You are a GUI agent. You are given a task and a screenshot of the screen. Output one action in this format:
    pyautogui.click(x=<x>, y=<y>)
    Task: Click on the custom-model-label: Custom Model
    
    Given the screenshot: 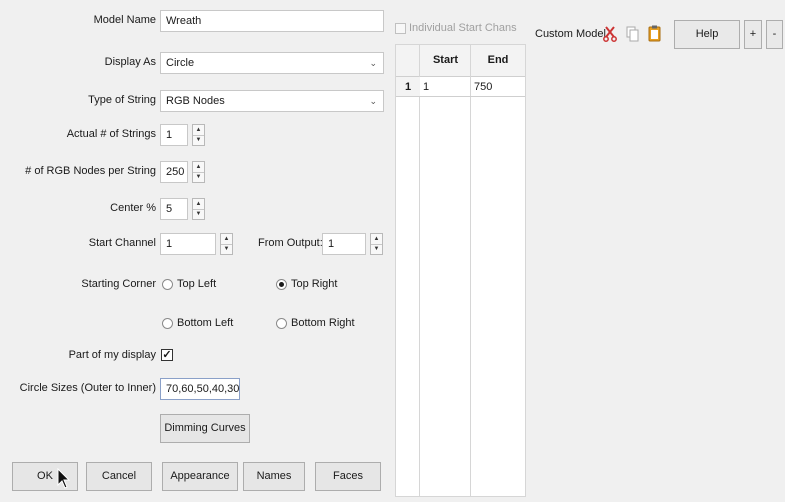 What is the action you would take?
    pyautogui.click(x=570, y=34)
    